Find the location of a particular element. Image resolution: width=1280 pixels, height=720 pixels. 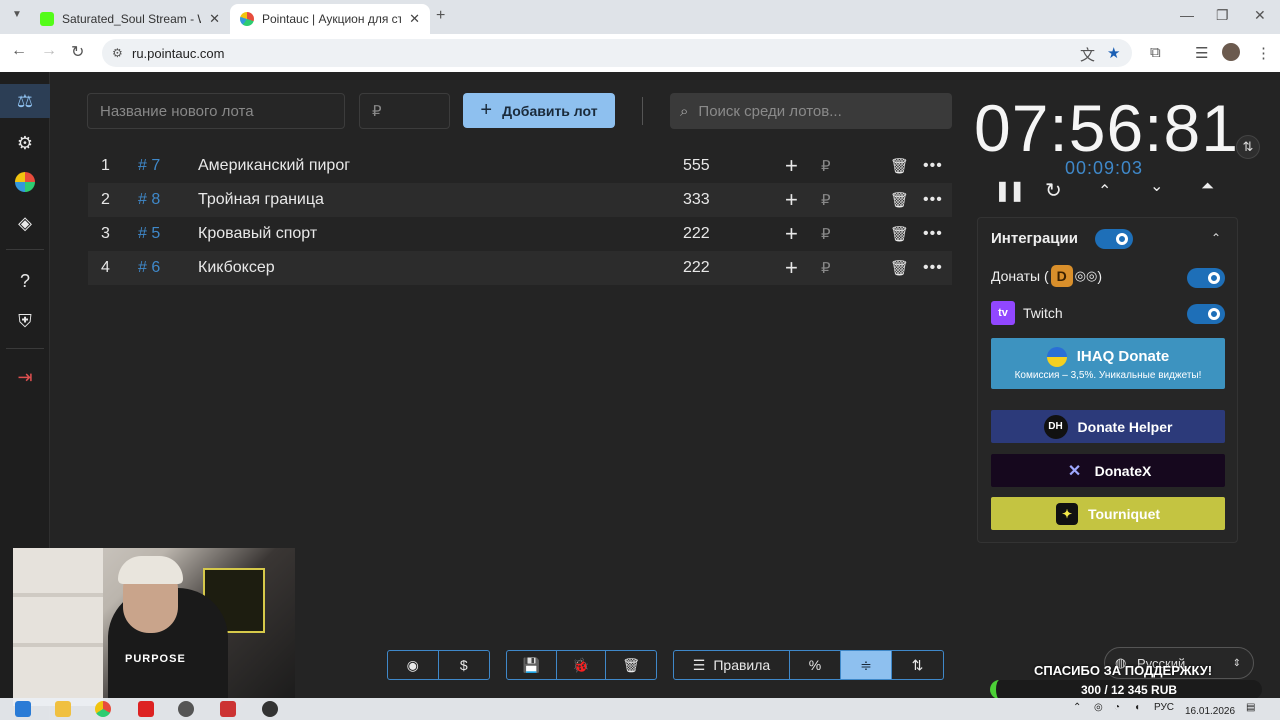

amount-input: ₽ is located at coordinates (404, 111).